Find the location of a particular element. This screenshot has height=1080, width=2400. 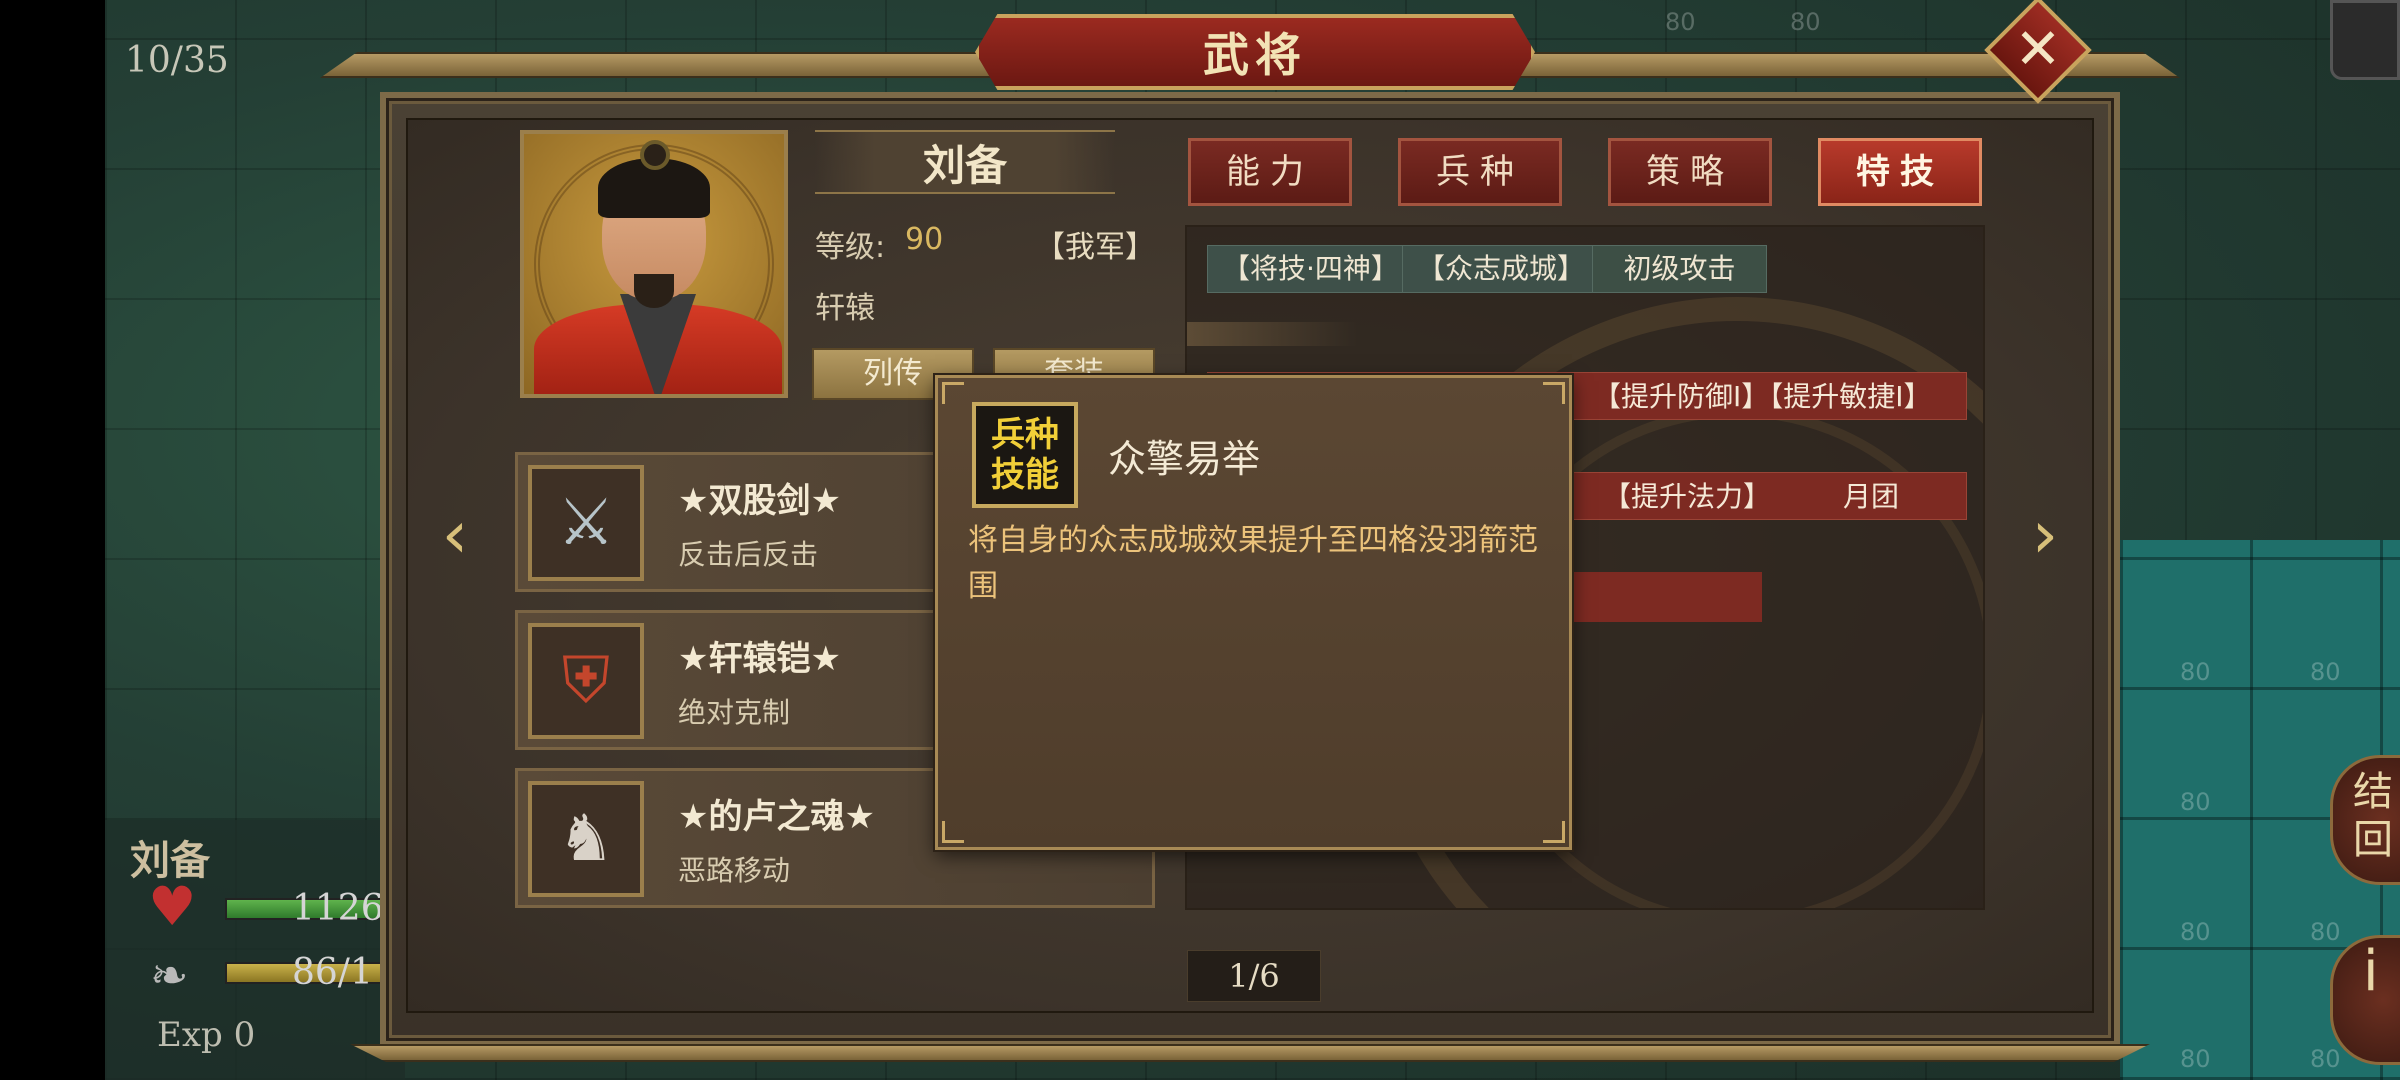

general-portrait is located at coordinates (654, 264).